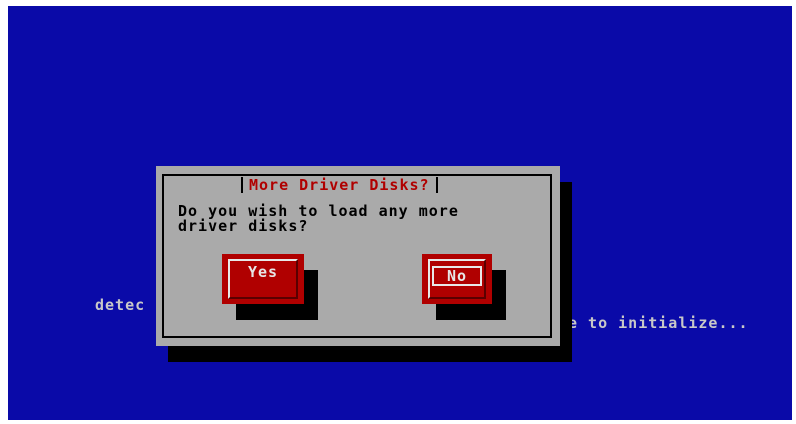 Image resolution: width=796 pixels, height=424 pixels. I want to click on background-text-left: detec, so click(120, 305).